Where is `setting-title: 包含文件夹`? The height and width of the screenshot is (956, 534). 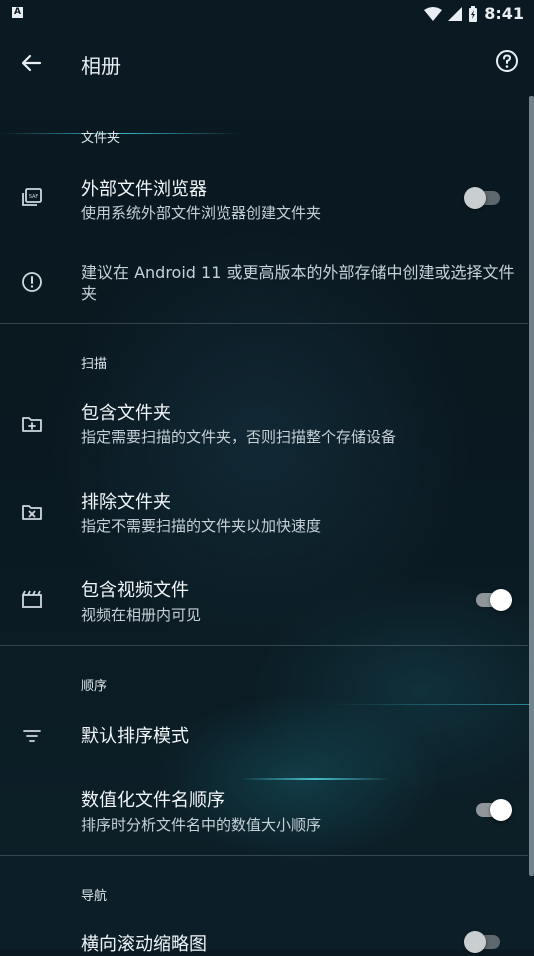
setting-title: 包含文件夹 is located at coordinates (126, 413).